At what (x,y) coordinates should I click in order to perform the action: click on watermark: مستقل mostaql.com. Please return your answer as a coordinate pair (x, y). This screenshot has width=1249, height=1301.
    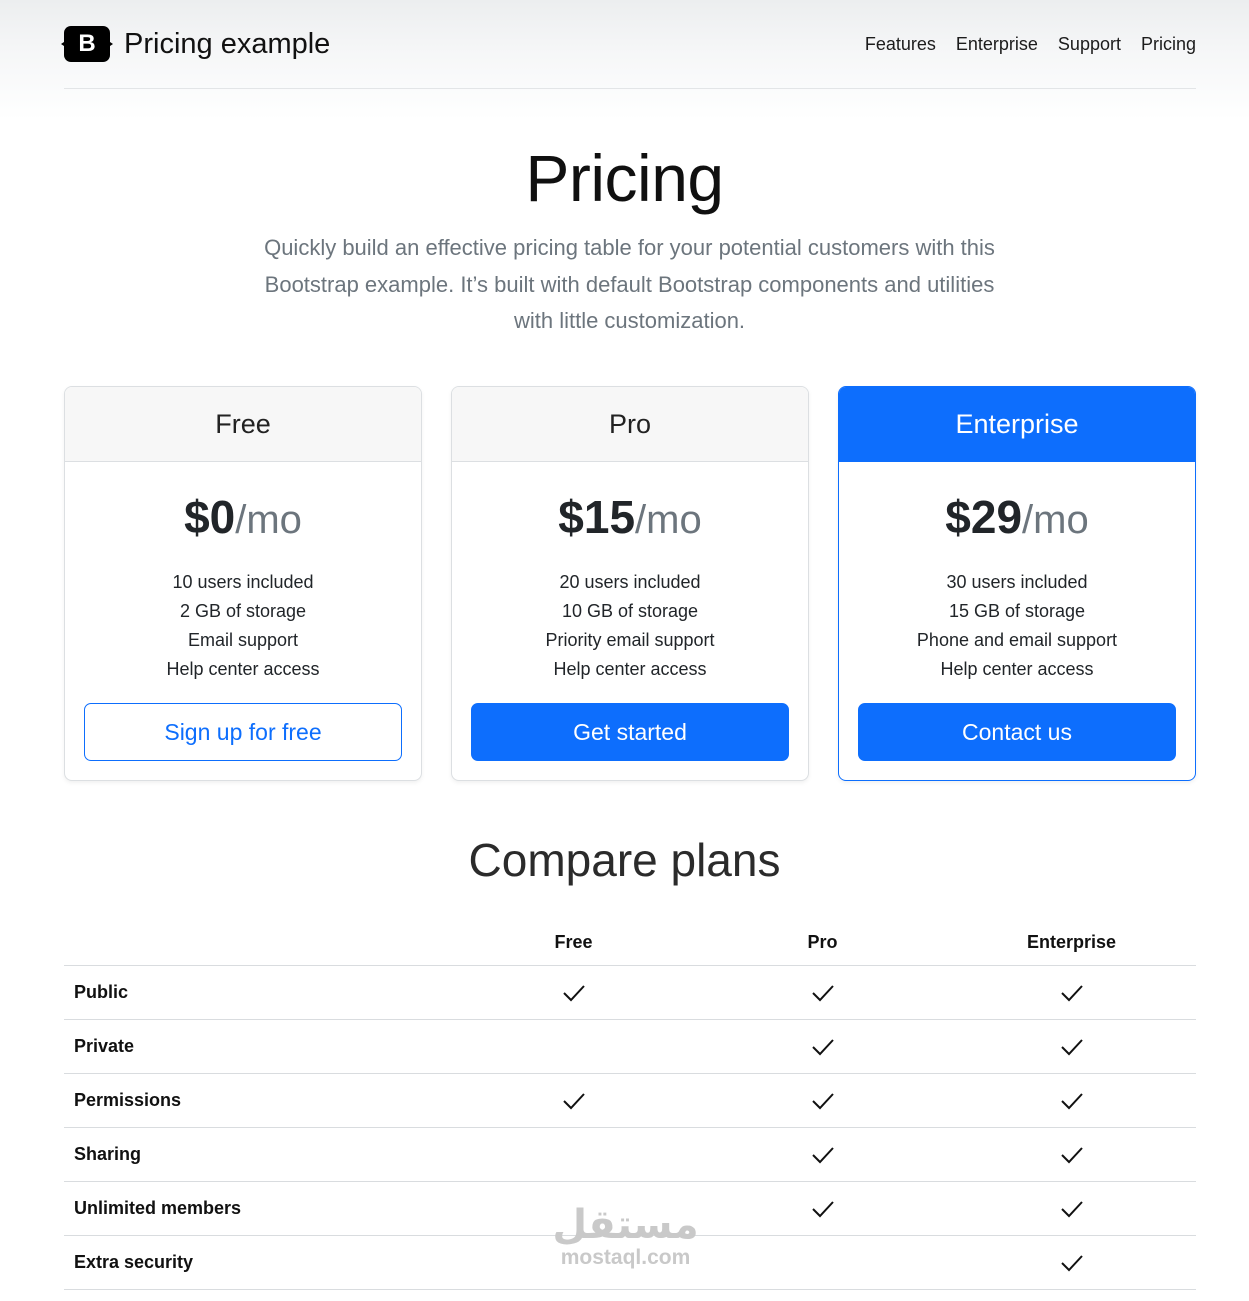
    Looking at the image, I should click on (625, 1236).